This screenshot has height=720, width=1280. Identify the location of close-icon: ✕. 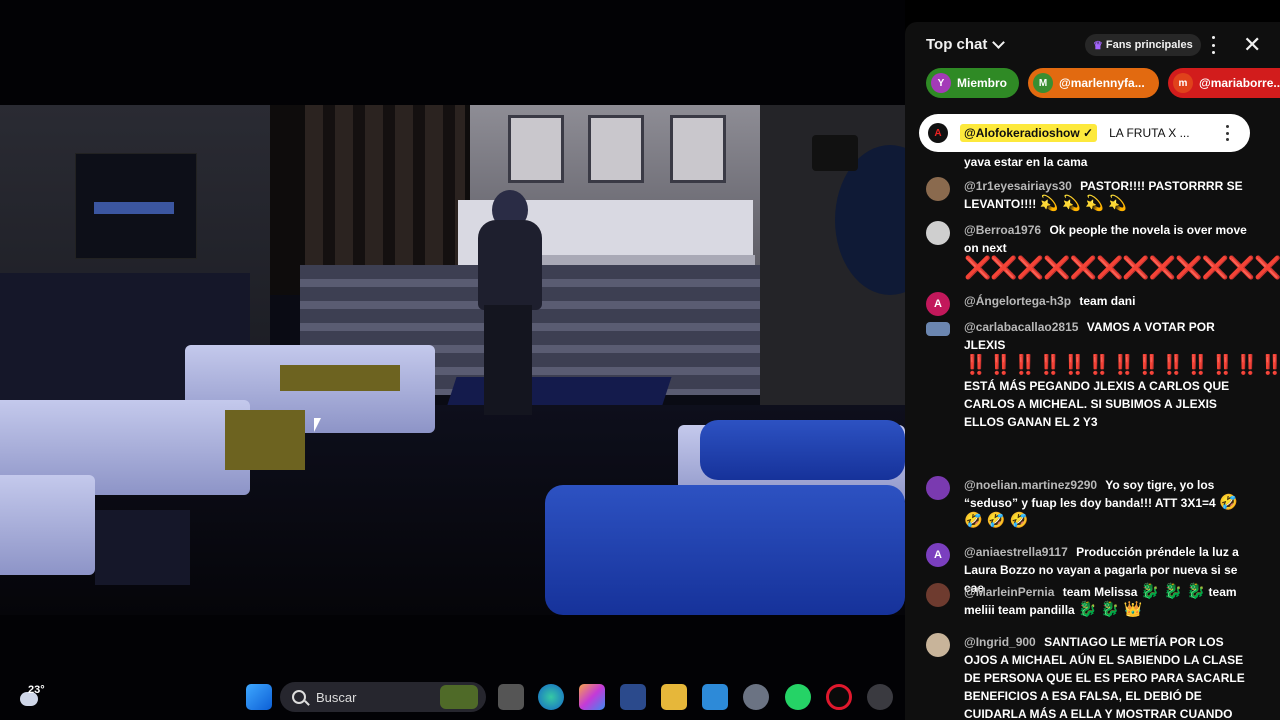
(1252, 45).